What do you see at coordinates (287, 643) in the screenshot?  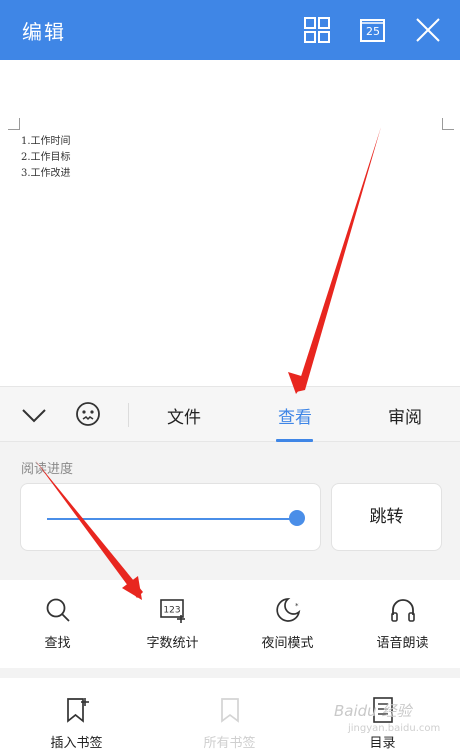 I see `tool-label: 夜间模式` at bounding box center [287, 643].